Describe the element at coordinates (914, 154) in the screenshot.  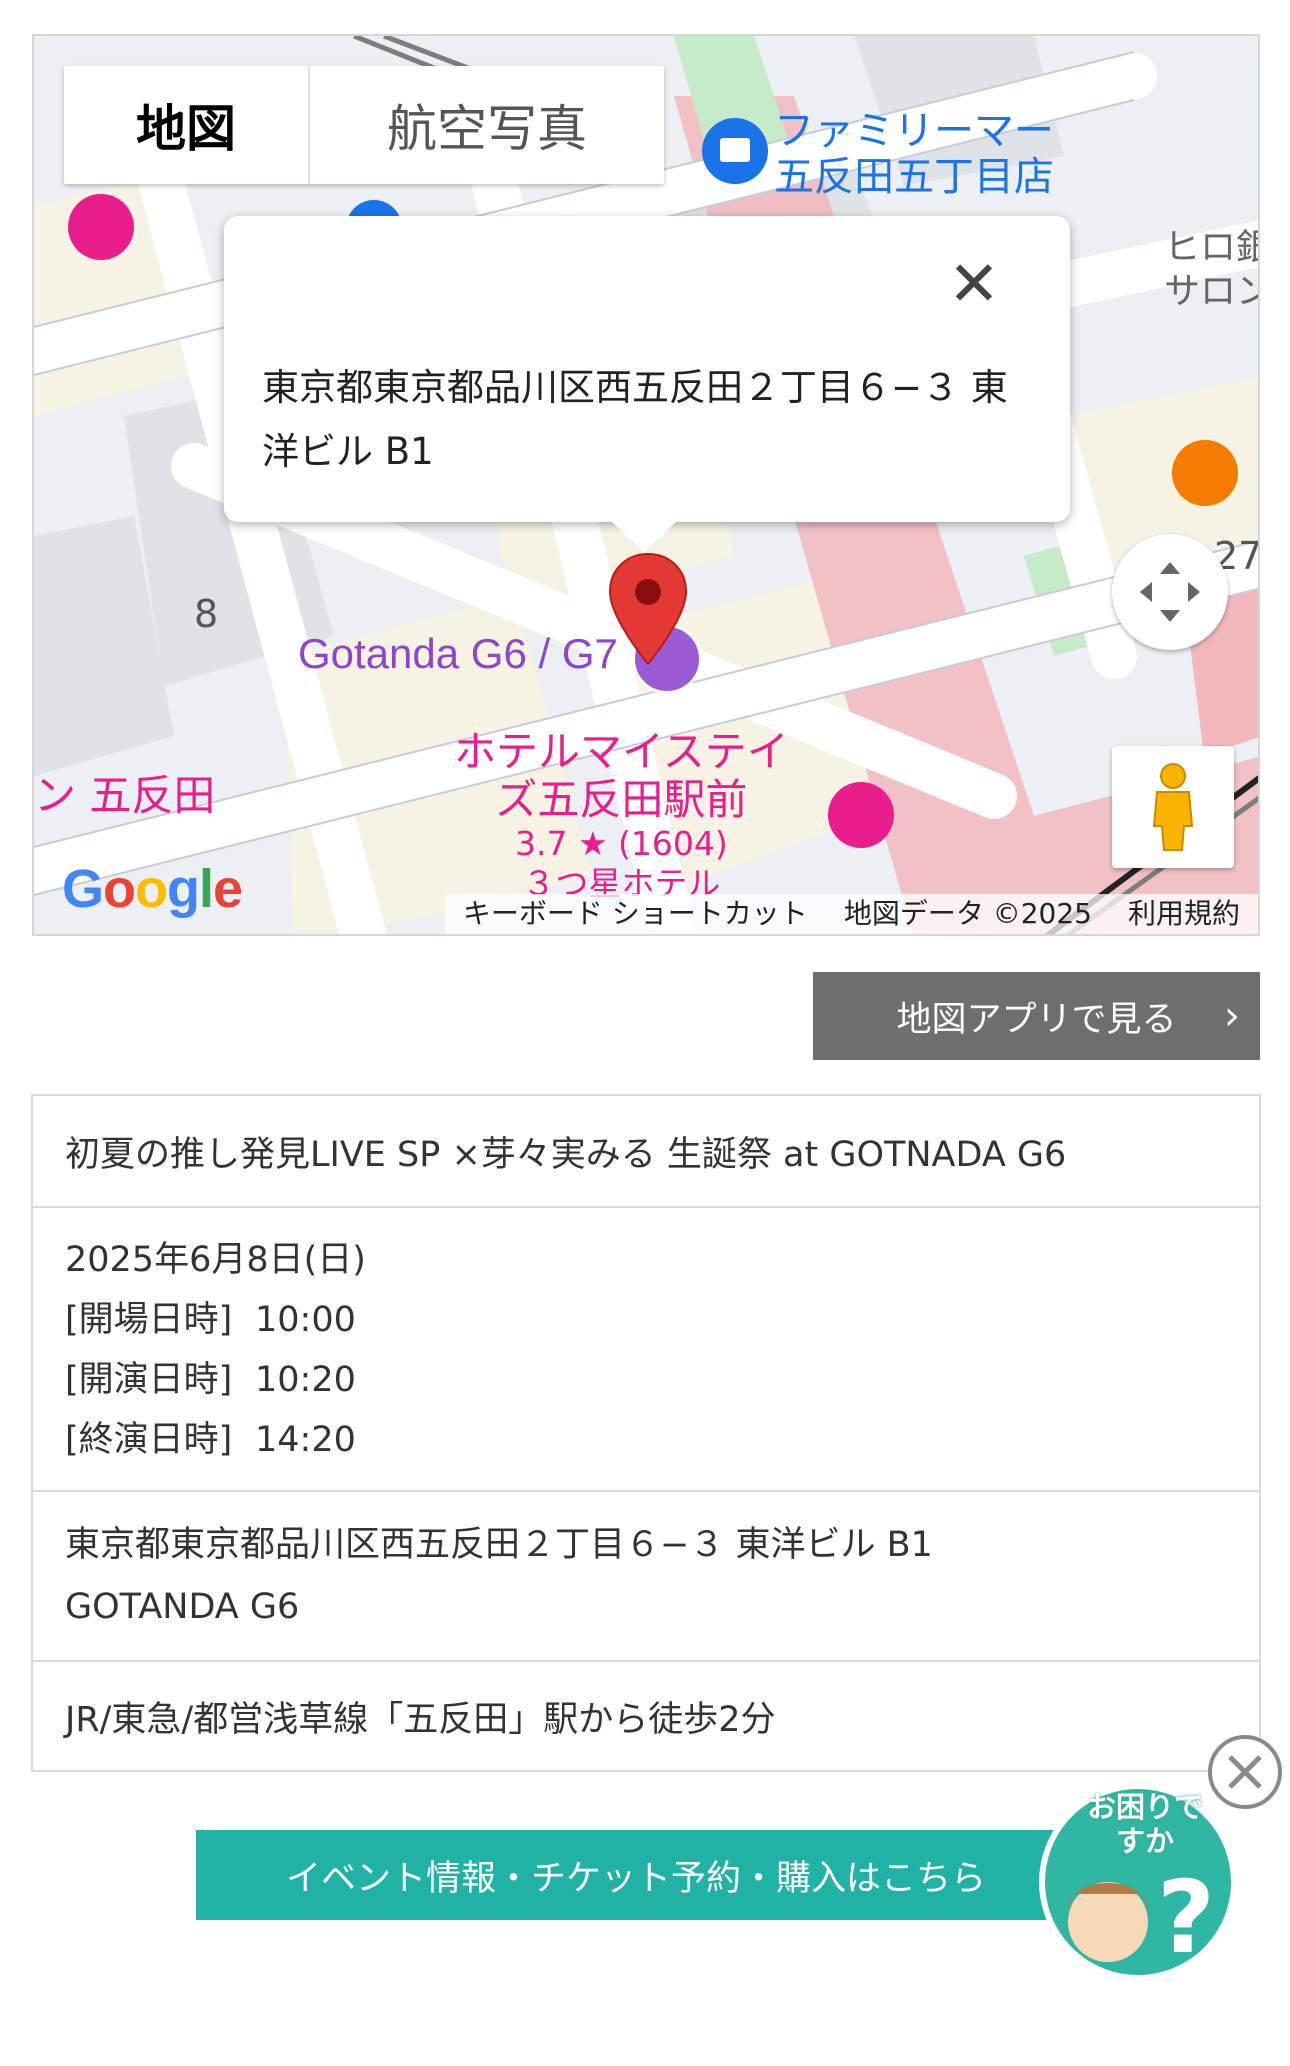
I see `label-family-mart-text: ファミリーマー 五反田五丁目店` at that location.